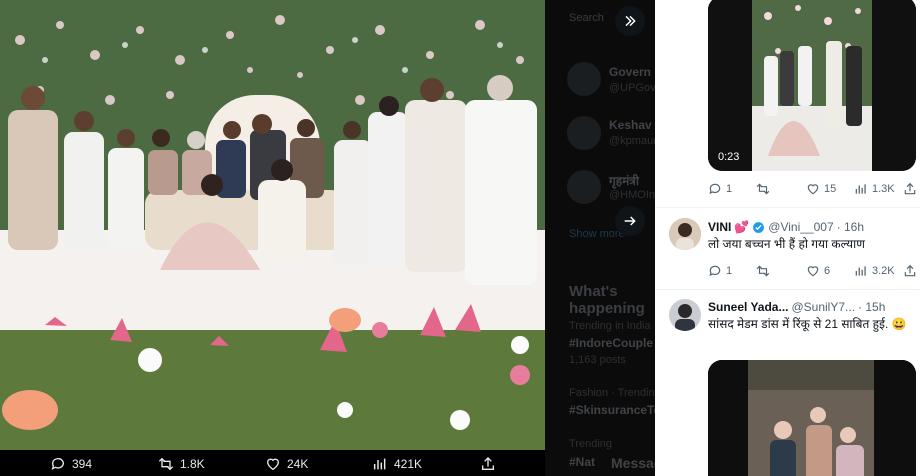 The height and width of the screenshot is (476, 920). I want to click on tweet-action-bar: 394 1.8K 24K 421K, so click(272, 463).